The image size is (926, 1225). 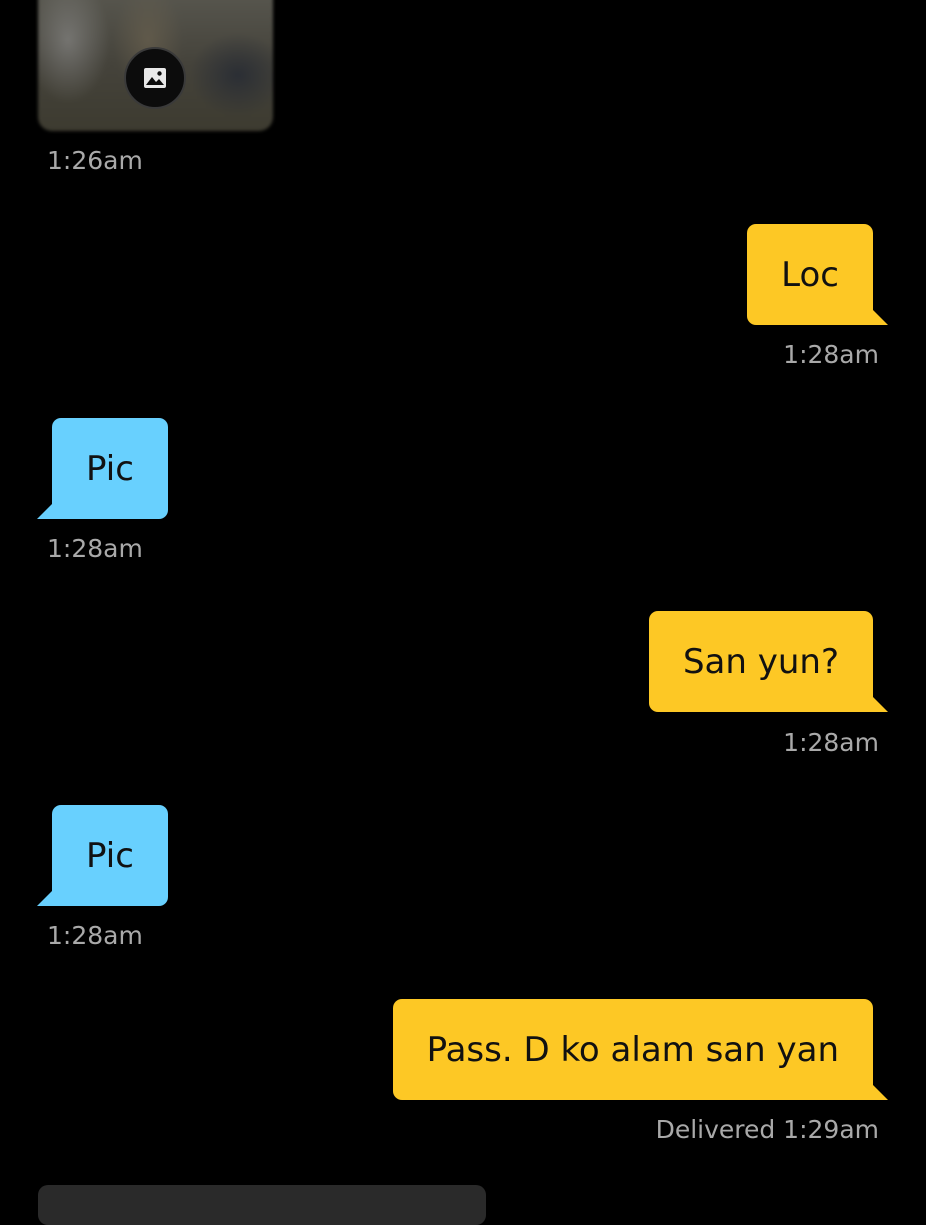 I want to click on message-timestamp: 1:26am, so click(x=95, y=160).